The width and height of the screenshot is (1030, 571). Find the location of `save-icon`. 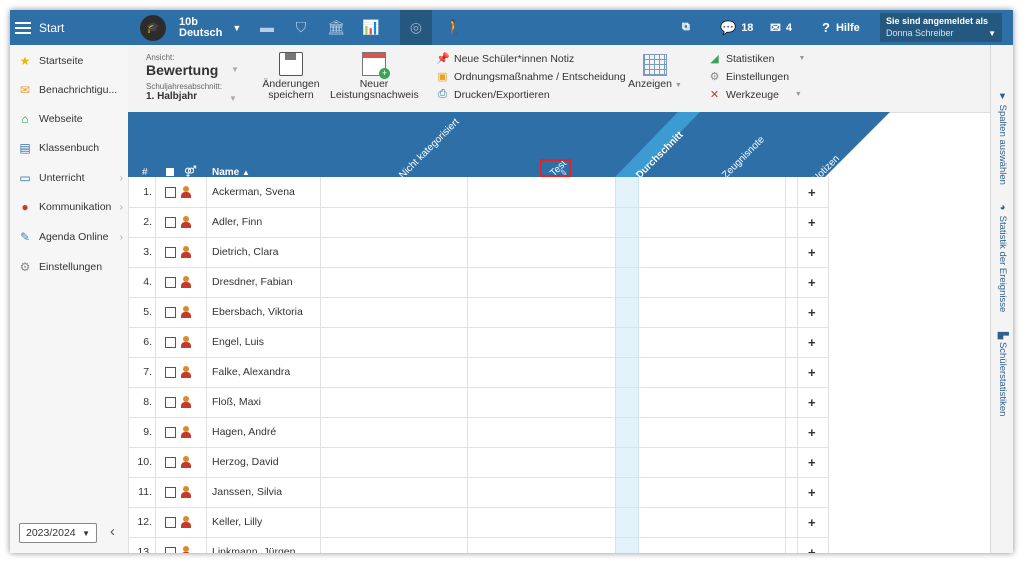

save-icon is located at coordinates (291, 64).